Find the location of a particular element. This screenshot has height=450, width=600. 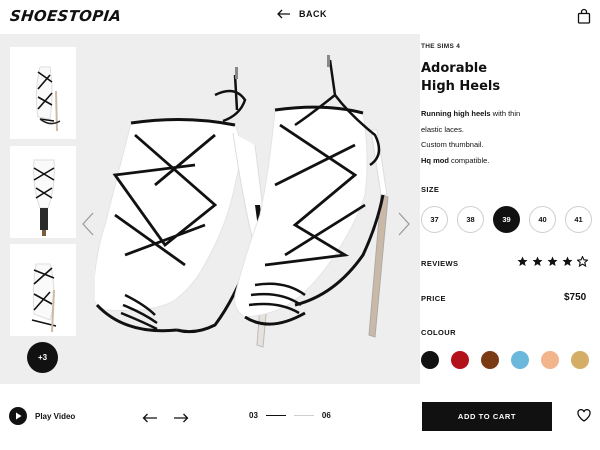

shopping-bag-button is located at coordinates (584, 18).